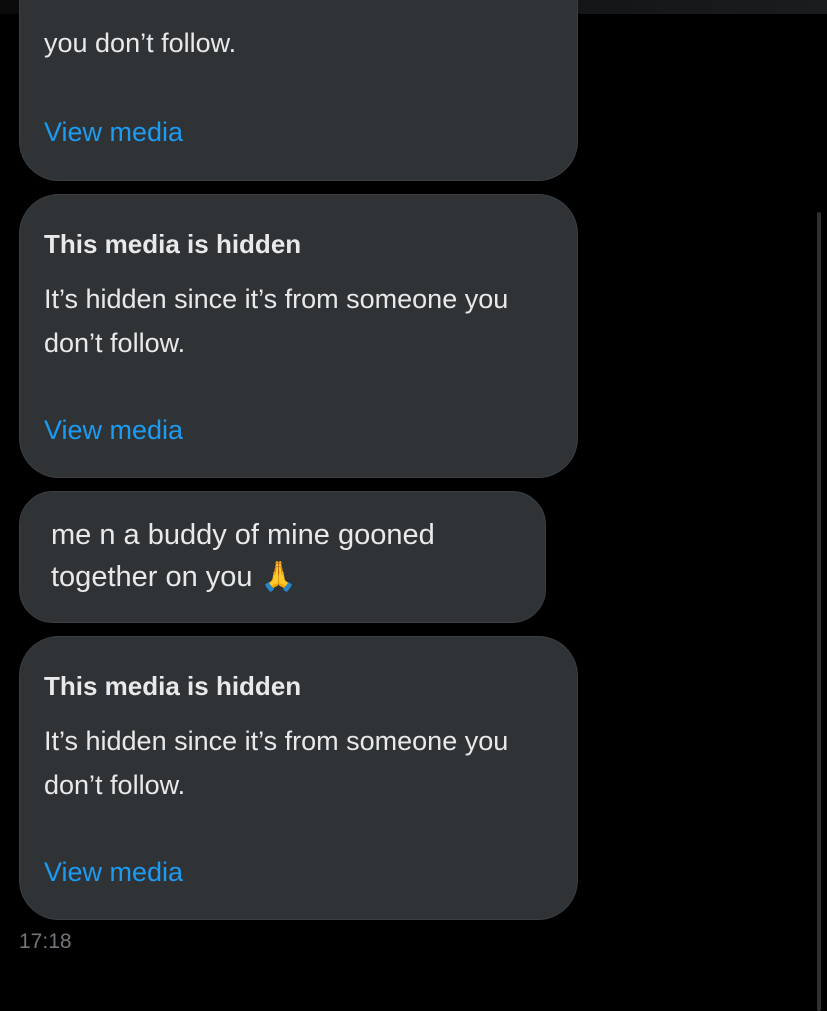 Image resolution: width=827 pixels, height=1011 pixels. I want to click on message-timestamp: 17:18, so click(45, 941).